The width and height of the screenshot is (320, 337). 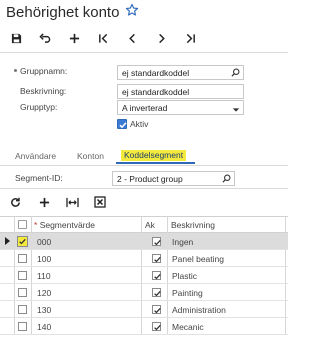 I want to click on group-type-label: Grupptyp:, so click(x=39, y=107).